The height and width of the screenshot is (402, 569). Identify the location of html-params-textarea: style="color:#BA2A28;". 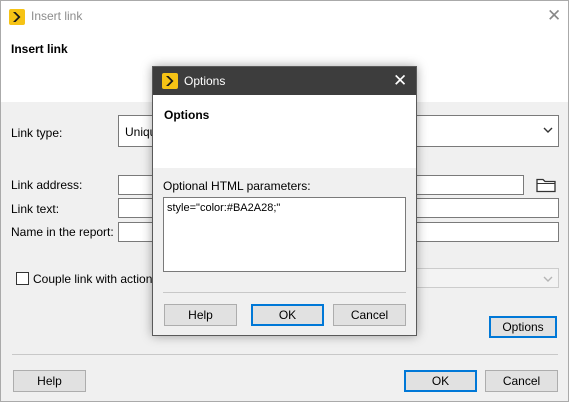
(284, 234).